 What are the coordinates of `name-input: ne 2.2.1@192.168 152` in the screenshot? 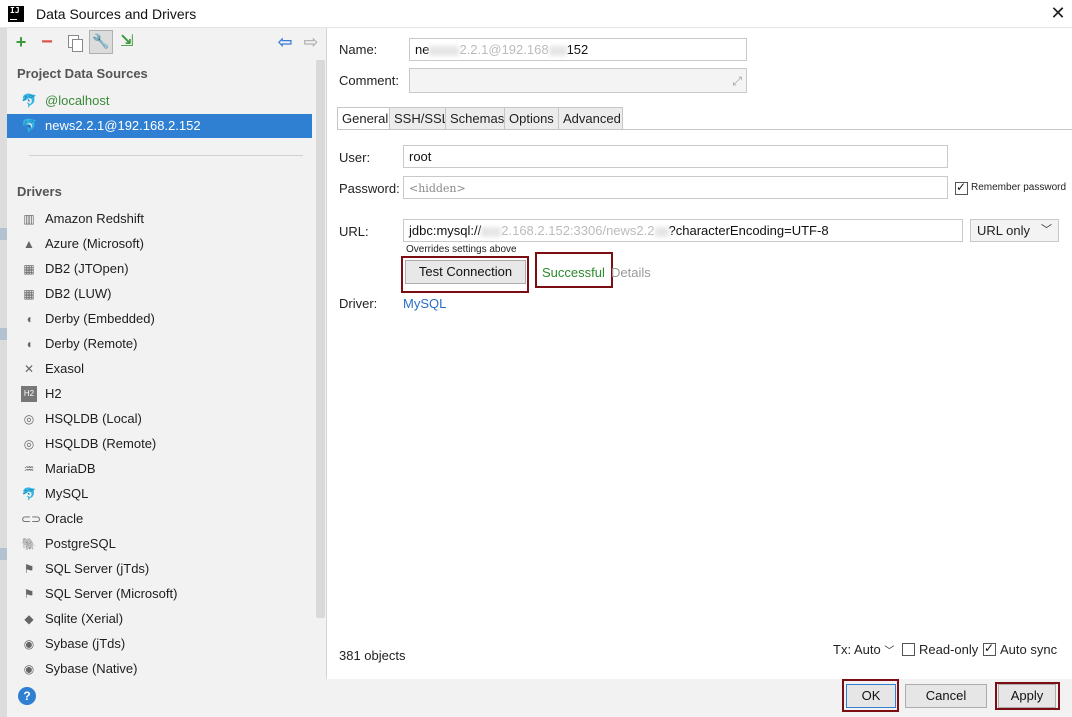 It's located at (578, 49).